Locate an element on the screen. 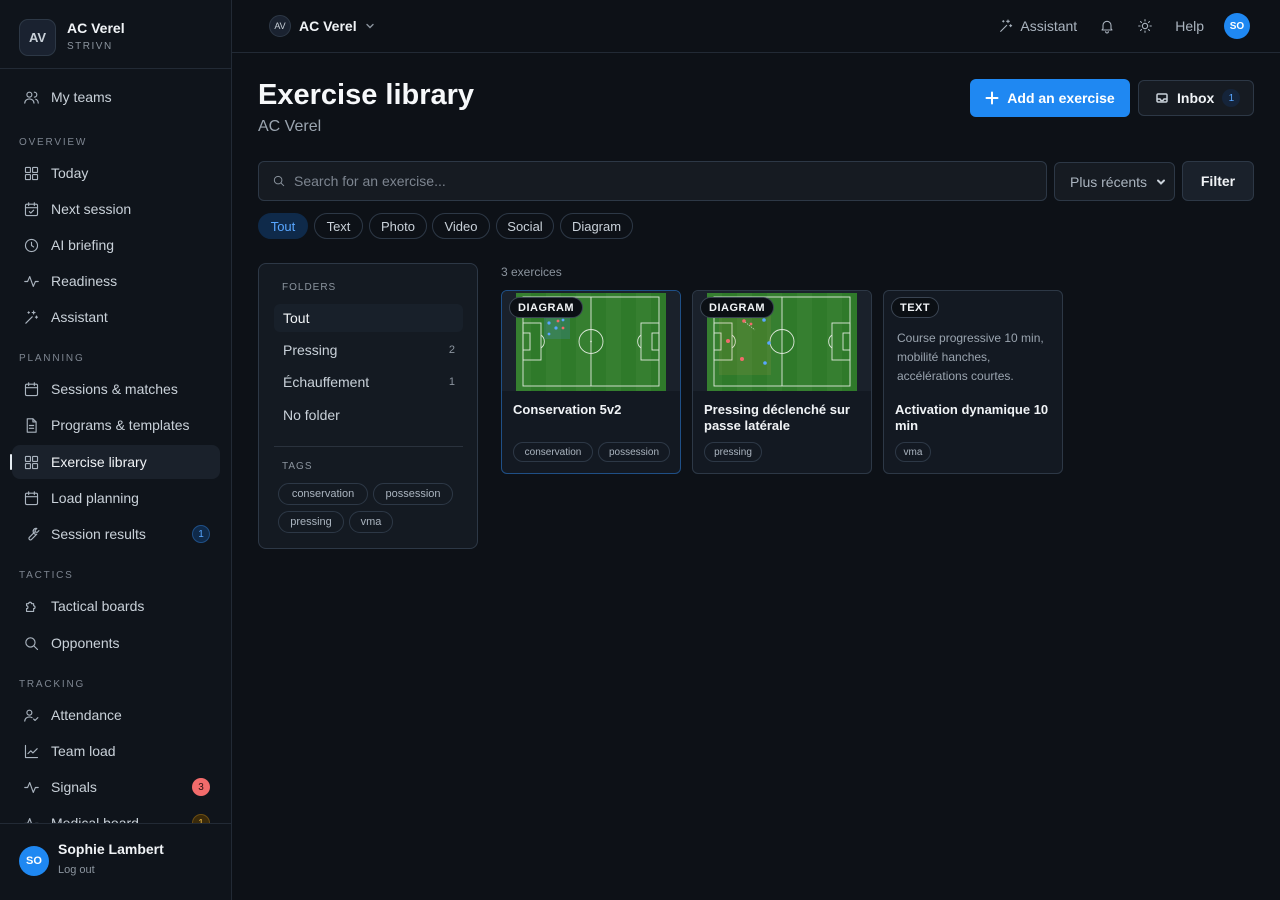  sidebar-item-label: Load planning is located at coordinates (95, 498).